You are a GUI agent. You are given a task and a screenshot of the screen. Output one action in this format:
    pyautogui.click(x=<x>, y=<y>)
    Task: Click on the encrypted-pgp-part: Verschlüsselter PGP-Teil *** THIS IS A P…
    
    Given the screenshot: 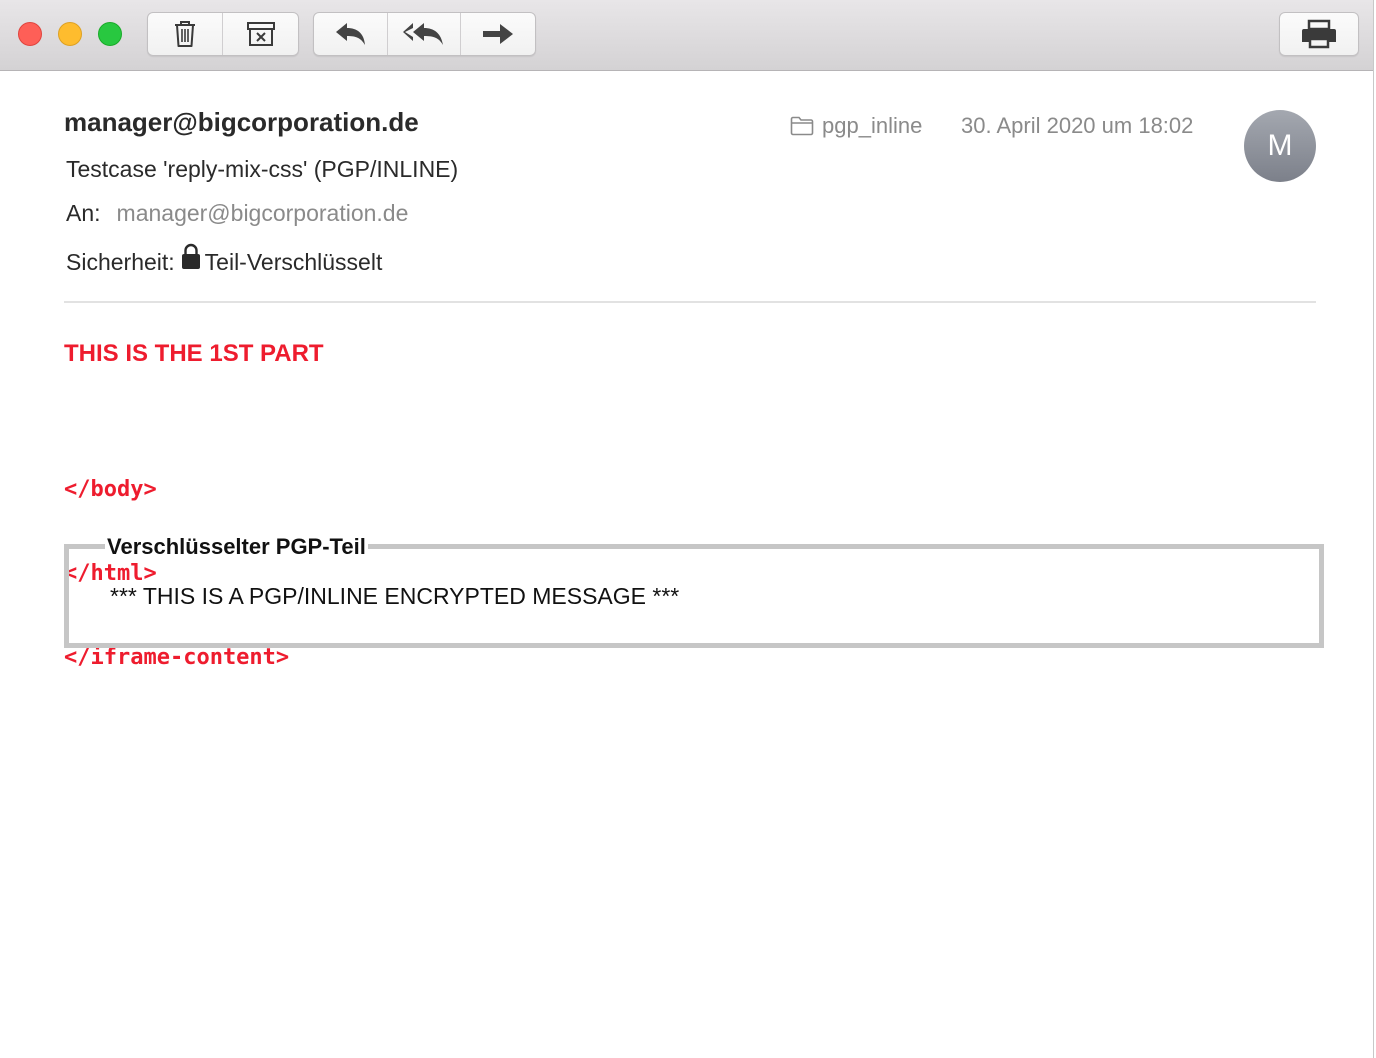 What is the action you would take?
    pyautogui.click(x=694, y=591)
    